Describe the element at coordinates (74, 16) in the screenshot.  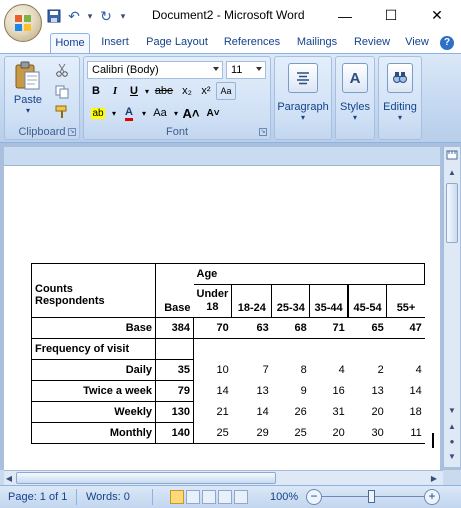
I see `undo-icon: ↶` at that location.